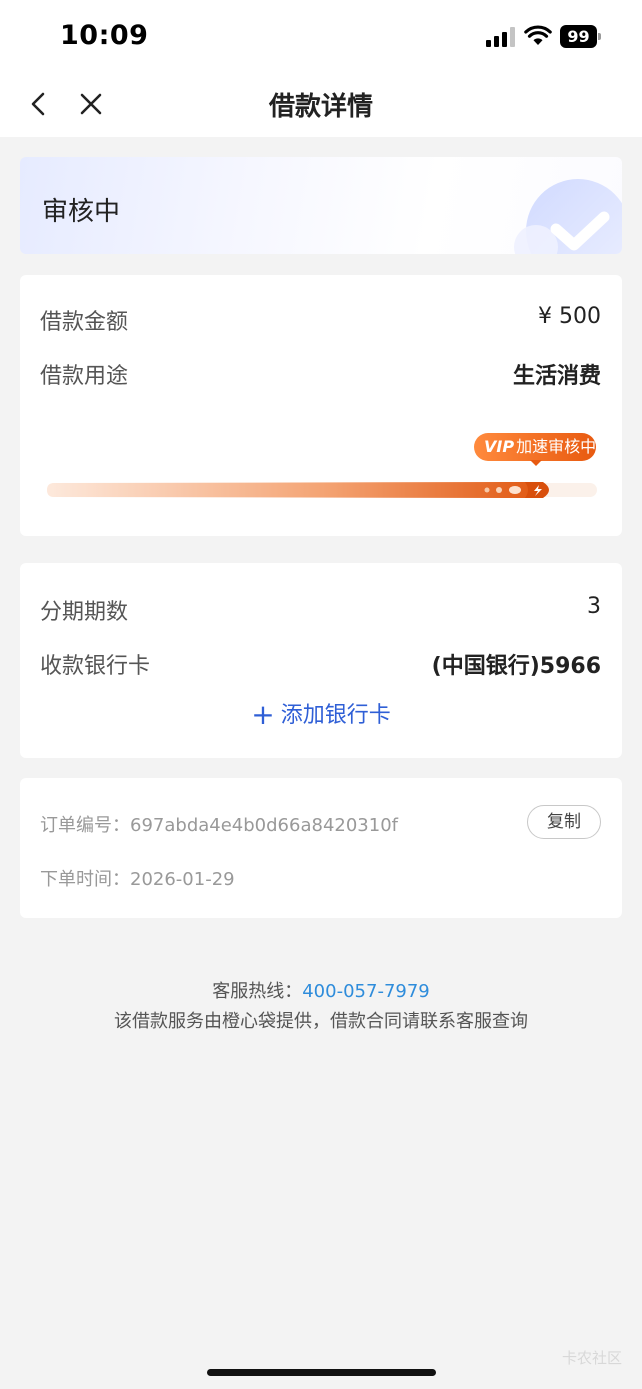  What do you see at coordinates (321, 1021) in the screenshot?
I see `service-provider-note: 该借款服务由橙心袋提供，借款合同请联系客服查询` at bounding box center [321, 1021].